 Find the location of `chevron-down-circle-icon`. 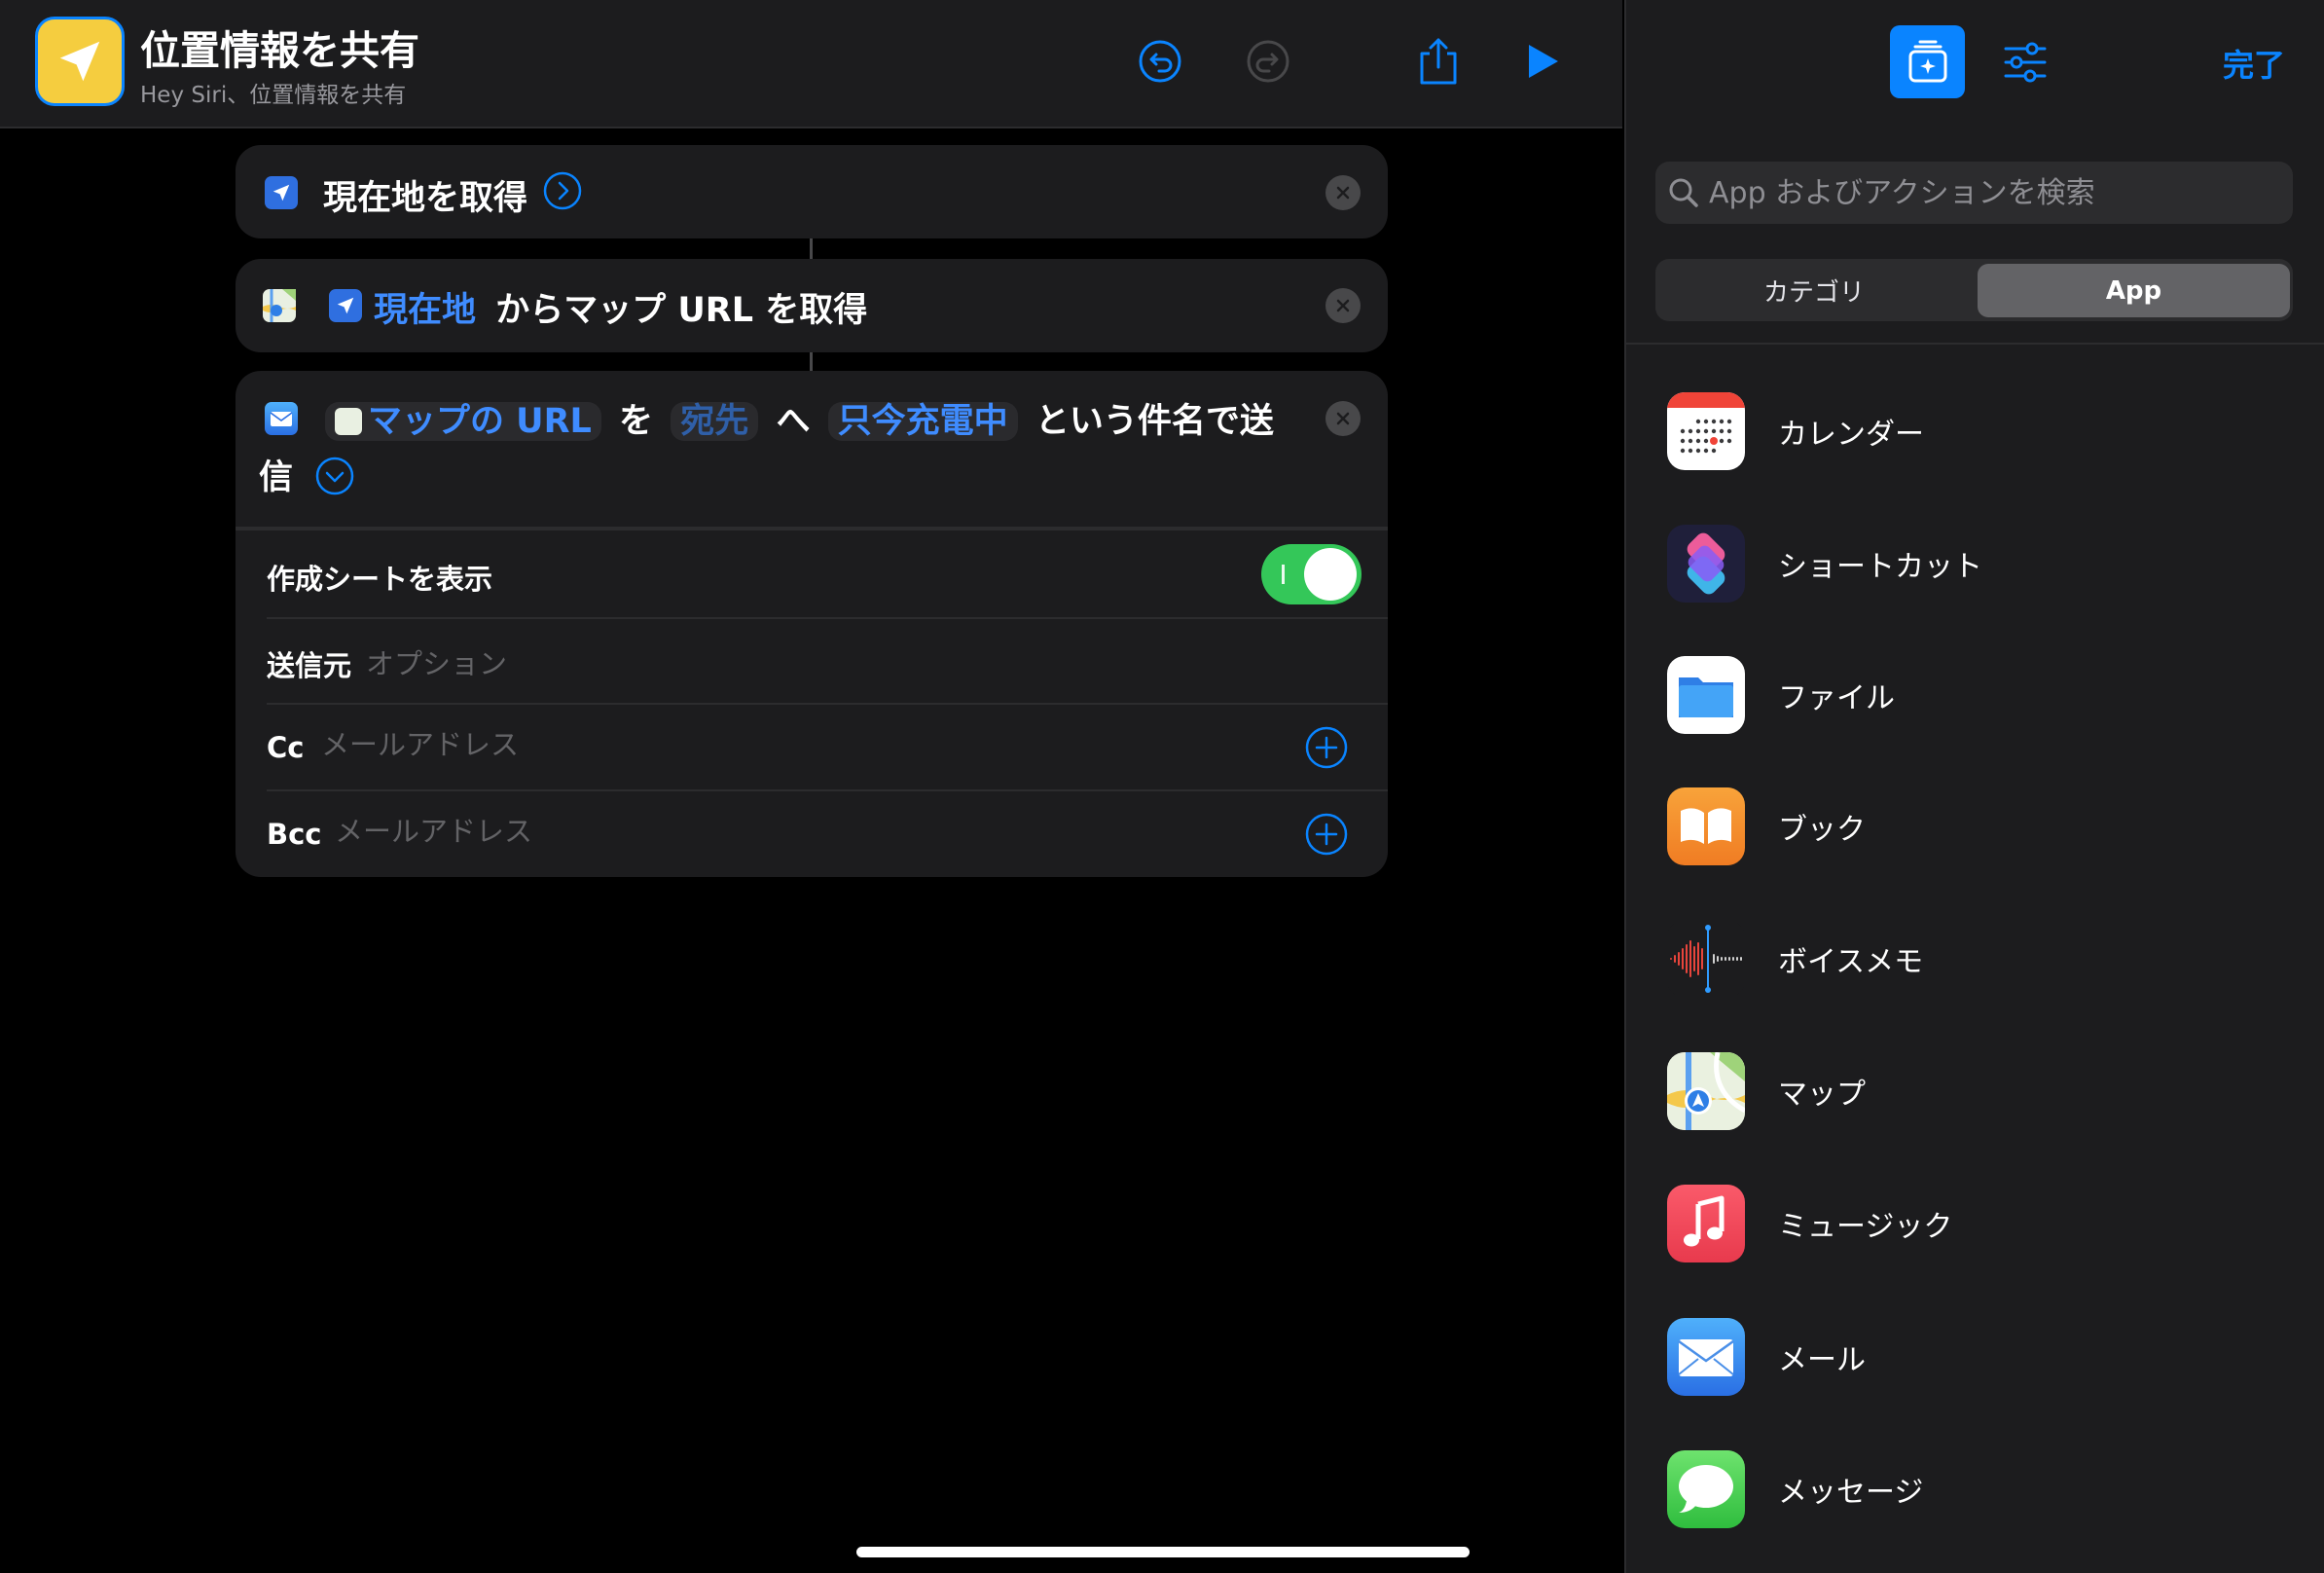

chevron-down-circle-icon is located at coordinates (334, 476).